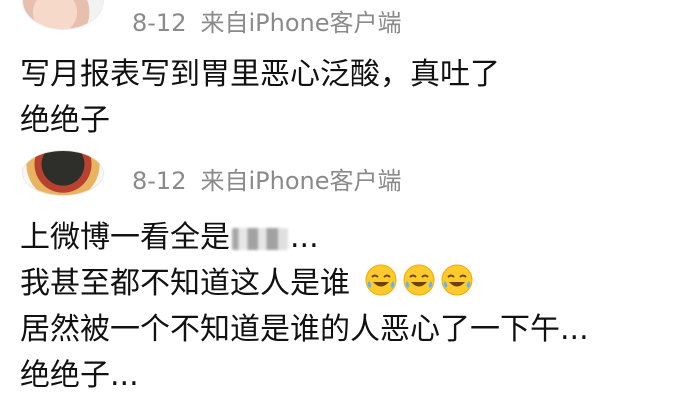 The image size is (700, 403). Describe the element at coordinates (125, 237) in the screenshot. I see `comment-line-prefix: 上微博一看全是` at that location.